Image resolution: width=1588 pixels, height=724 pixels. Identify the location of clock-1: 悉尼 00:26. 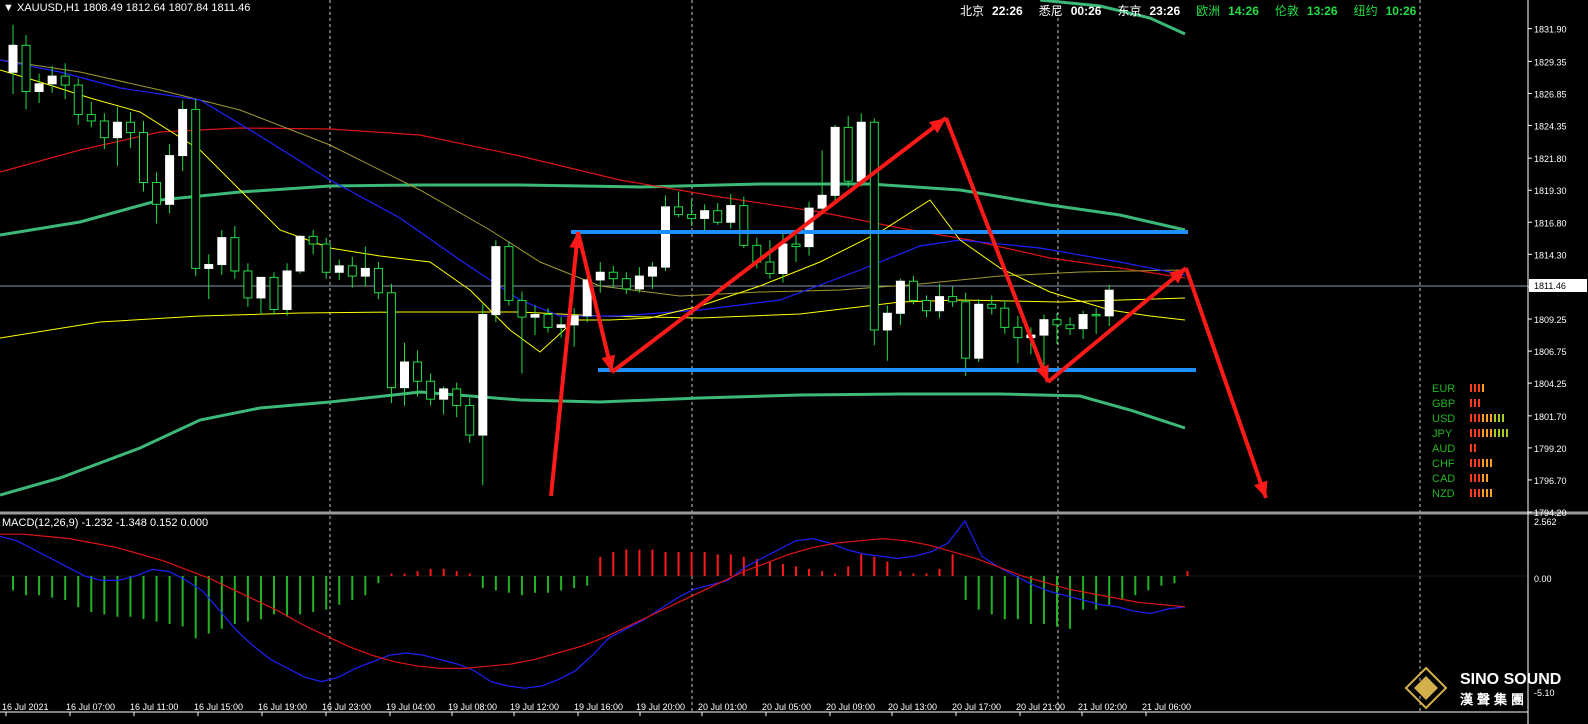
(1070, 11).